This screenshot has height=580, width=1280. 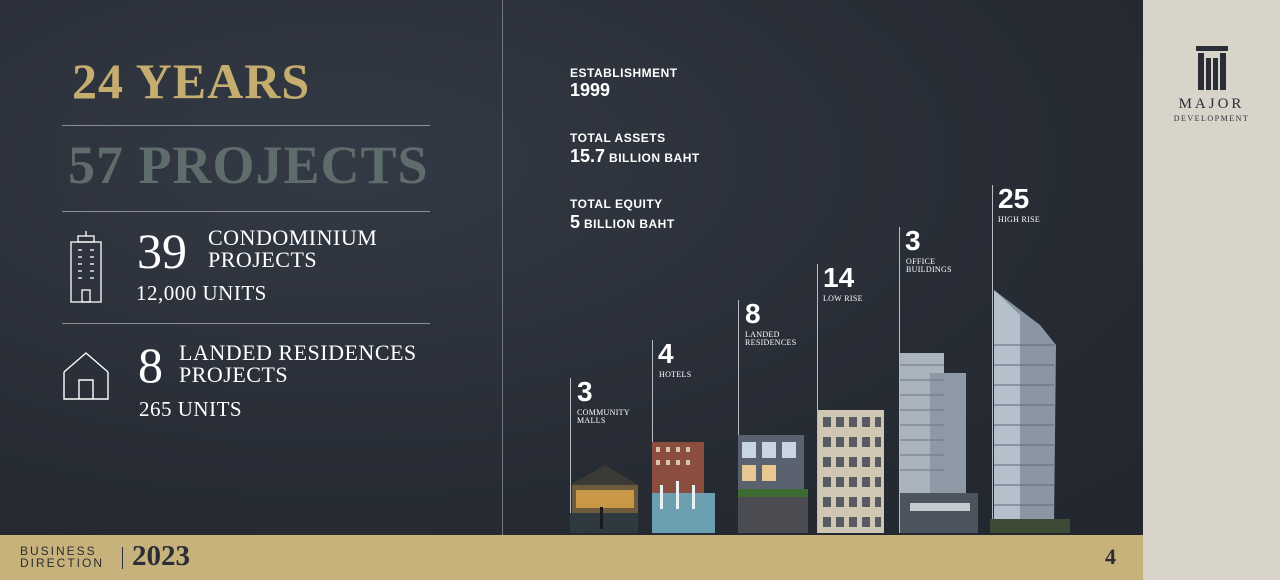 I want to click on equity-amount: 5, so click(x=575, y=222).